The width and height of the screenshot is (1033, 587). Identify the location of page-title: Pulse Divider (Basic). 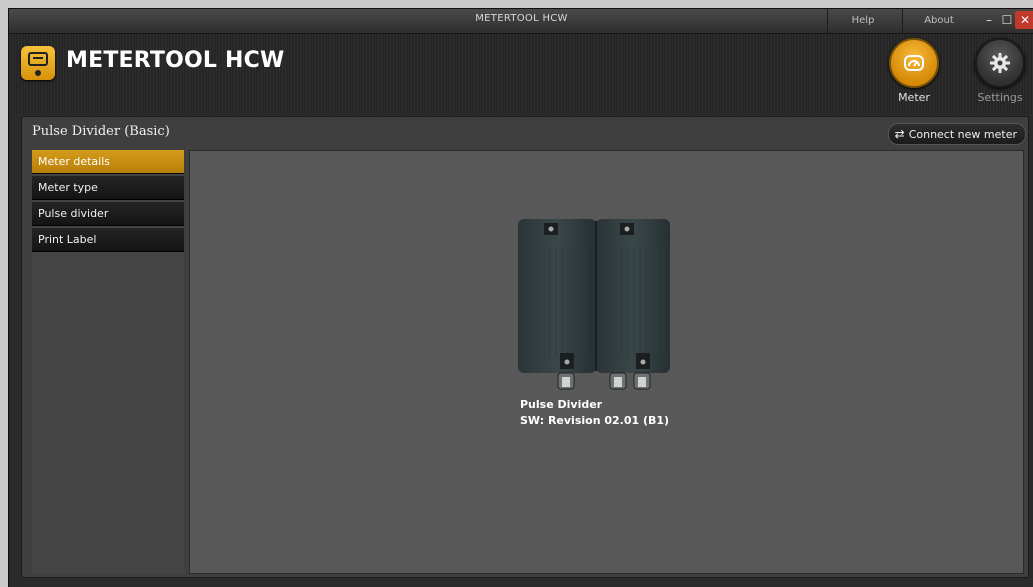
(101, 131).